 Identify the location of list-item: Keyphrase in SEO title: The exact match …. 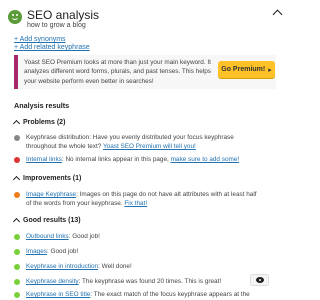
(144, 295).